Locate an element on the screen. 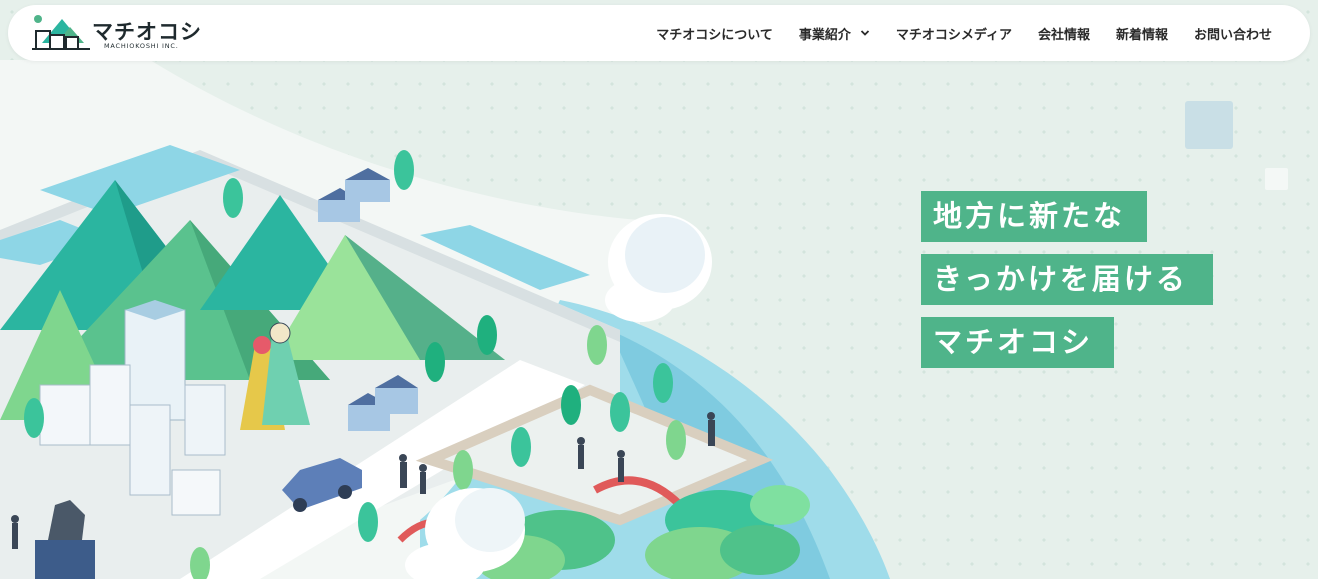 The image size is (1318, 579). nav-item-label: お問い合わせ is located at coordinates (1232, 35).